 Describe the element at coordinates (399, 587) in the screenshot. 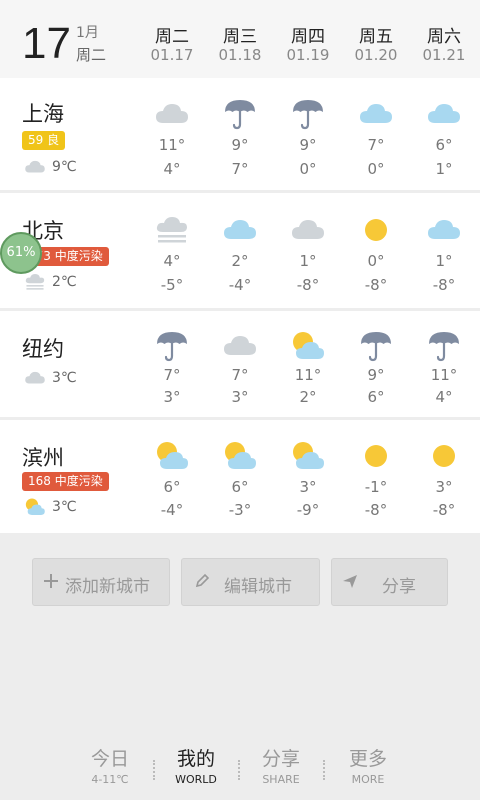

I see `share-label: 分享` at that location.